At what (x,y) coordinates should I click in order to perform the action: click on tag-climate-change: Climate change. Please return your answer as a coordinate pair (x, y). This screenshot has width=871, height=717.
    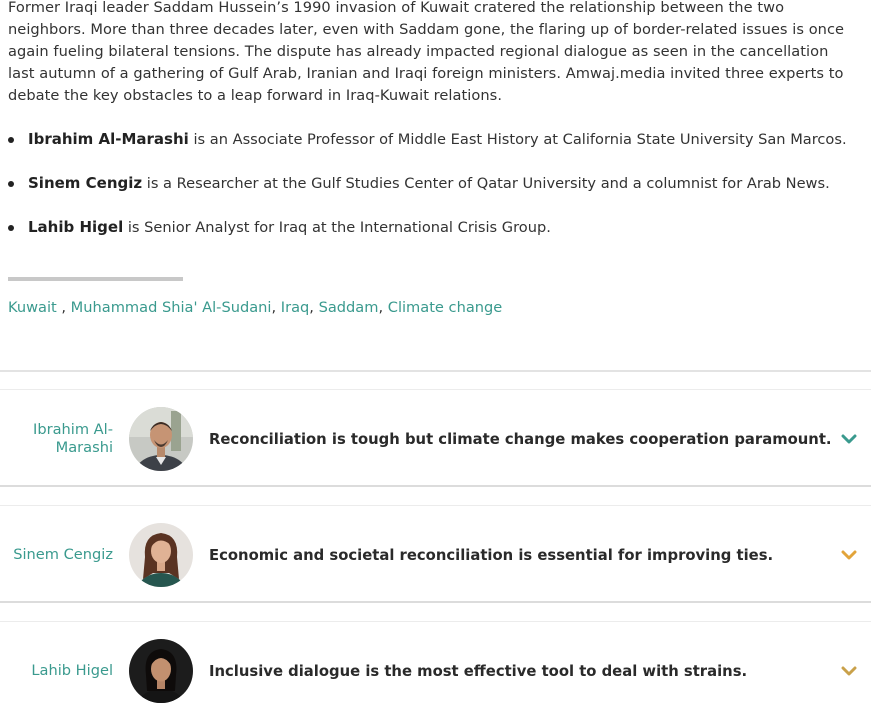
    Looking at the image, I should click on (445, 307).